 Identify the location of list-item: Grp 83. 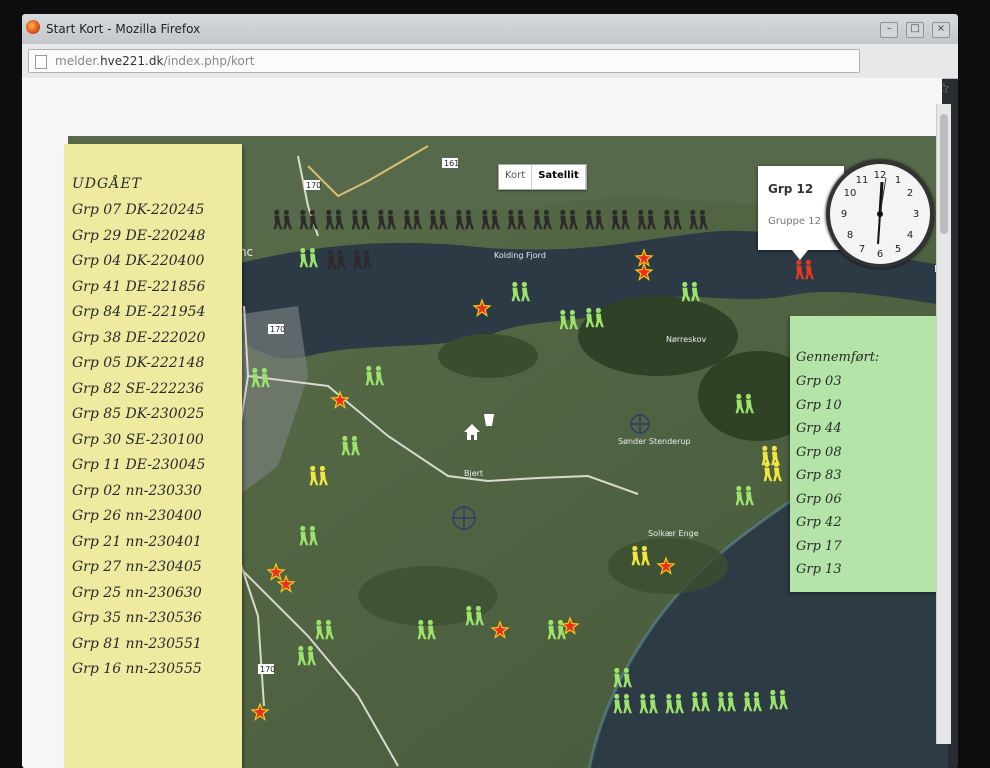
(819, 475).